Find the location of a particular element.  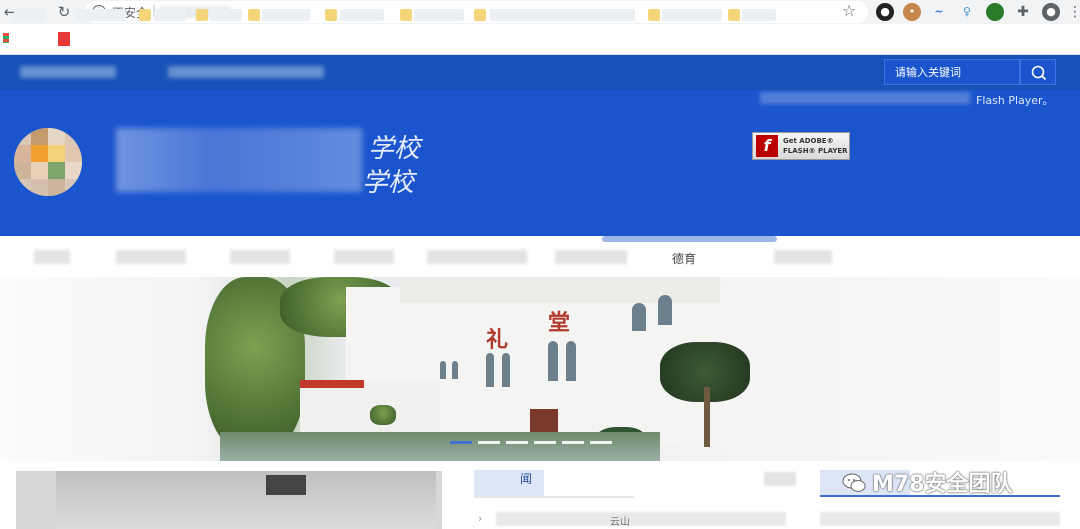

cookie-icon: • is located at coordinates (912, 12).